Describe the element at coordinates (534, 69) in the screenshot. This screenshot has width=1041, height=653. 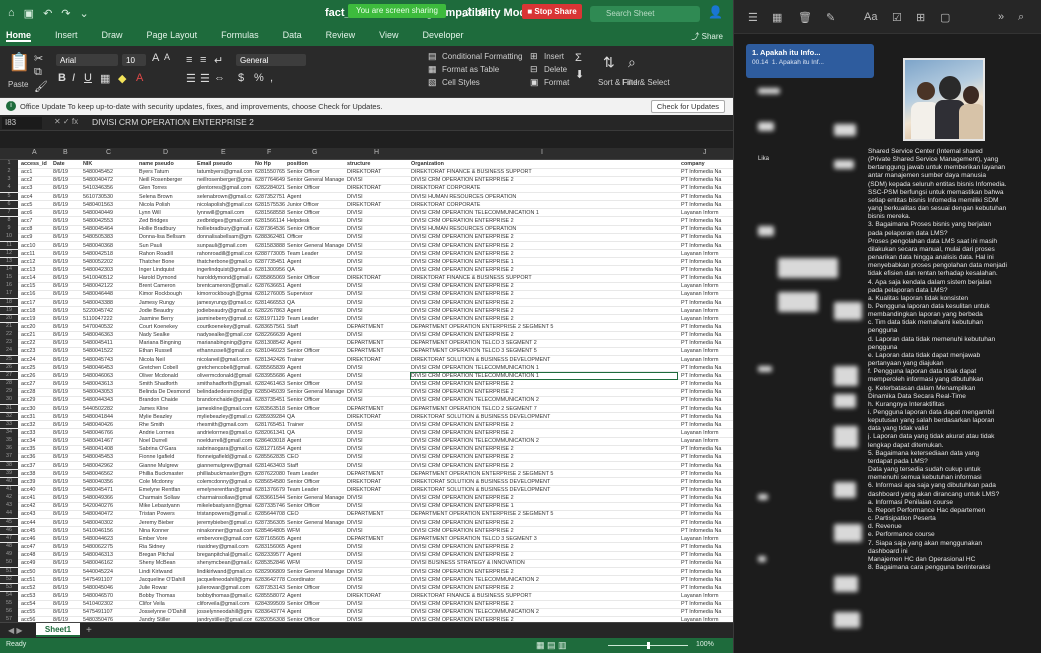
I see `delete-cells-icon: ⊟` at that location.